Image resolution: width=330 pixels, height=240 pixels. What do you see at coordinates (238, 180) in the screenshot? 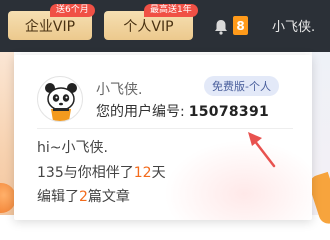
I see `card-decoration` at bounding box center [238, 180].